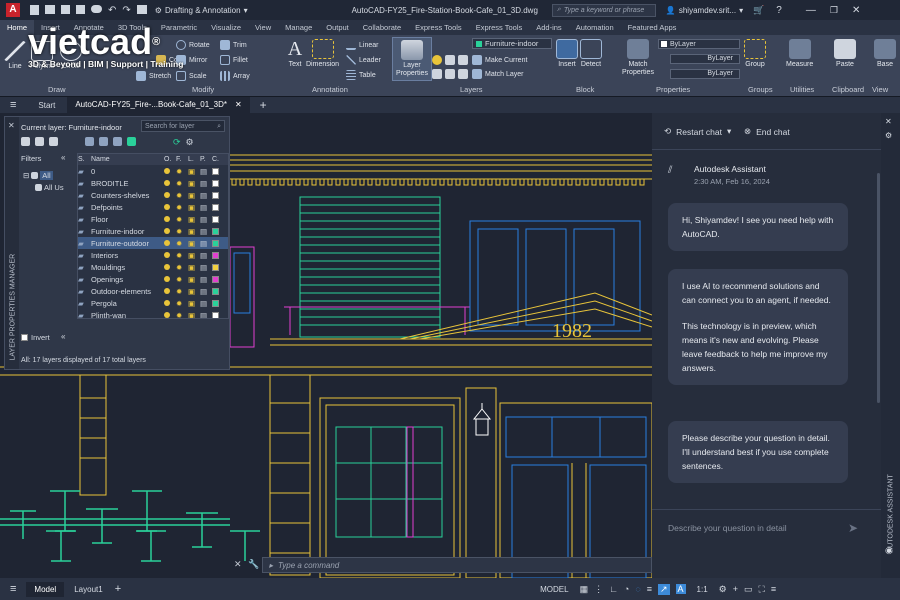 The height and width of the screenshot is (600, 900). What do you see at coordinates (591, 54) in the screenshot?
I see `detect-button: Detect` at bounding box center [591, 54].